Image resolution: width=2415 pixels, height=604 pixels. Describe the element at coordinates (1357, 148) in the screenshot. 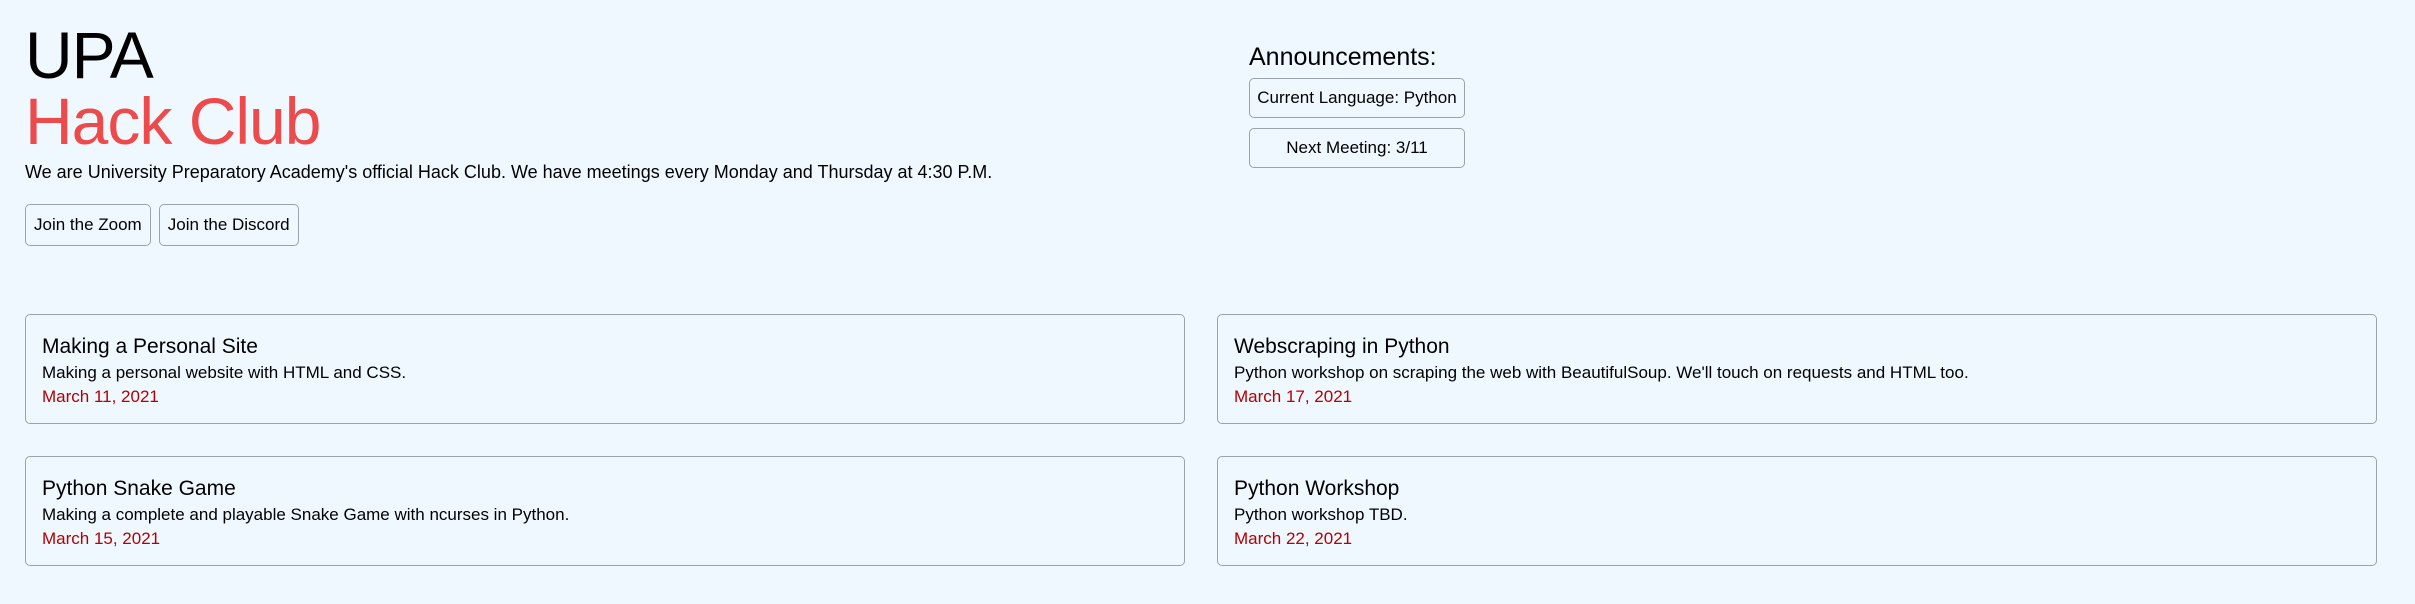

I see `announcement-next-meeting: Next Meeting: 3/11` at that location.